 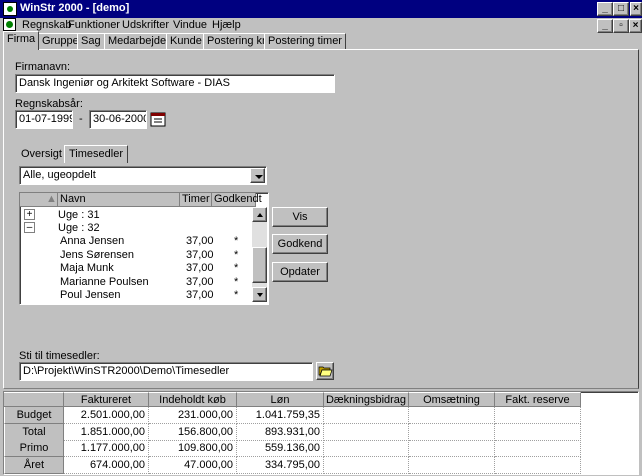 What do you see at coordinates (158, 119) in the screenshot?
I see `calendar-icon` at bounding box center [158, 119].